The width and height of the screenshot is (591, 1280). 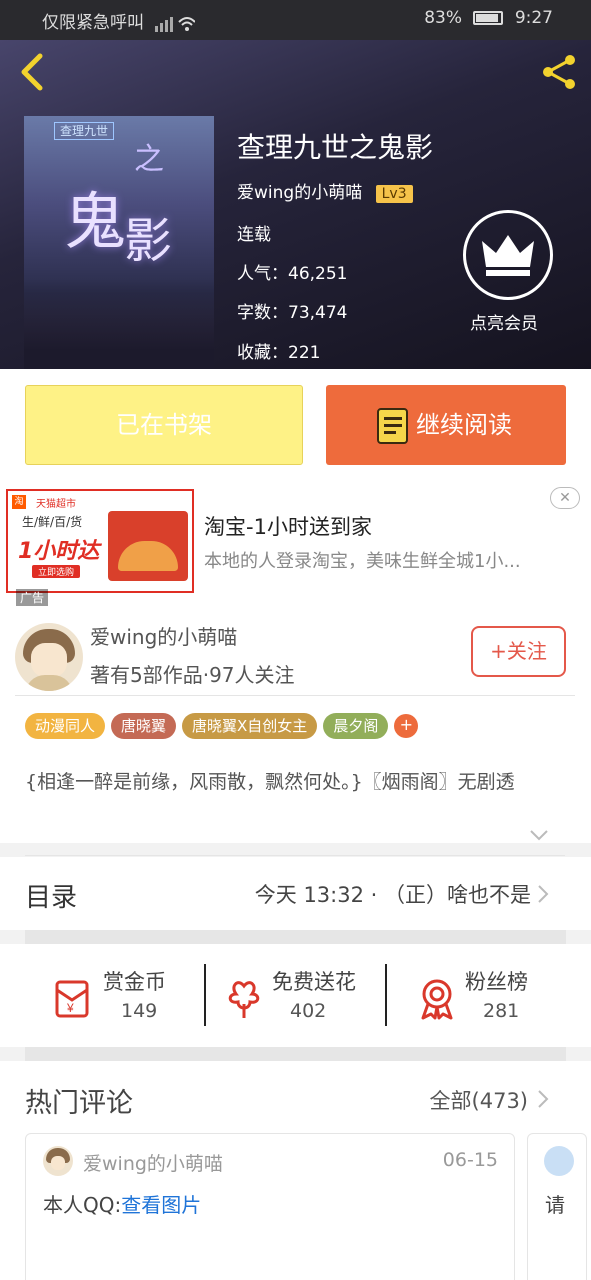 I want to click on carrier-status: 仅限紧急呼叫, so click(x=119, y=20).